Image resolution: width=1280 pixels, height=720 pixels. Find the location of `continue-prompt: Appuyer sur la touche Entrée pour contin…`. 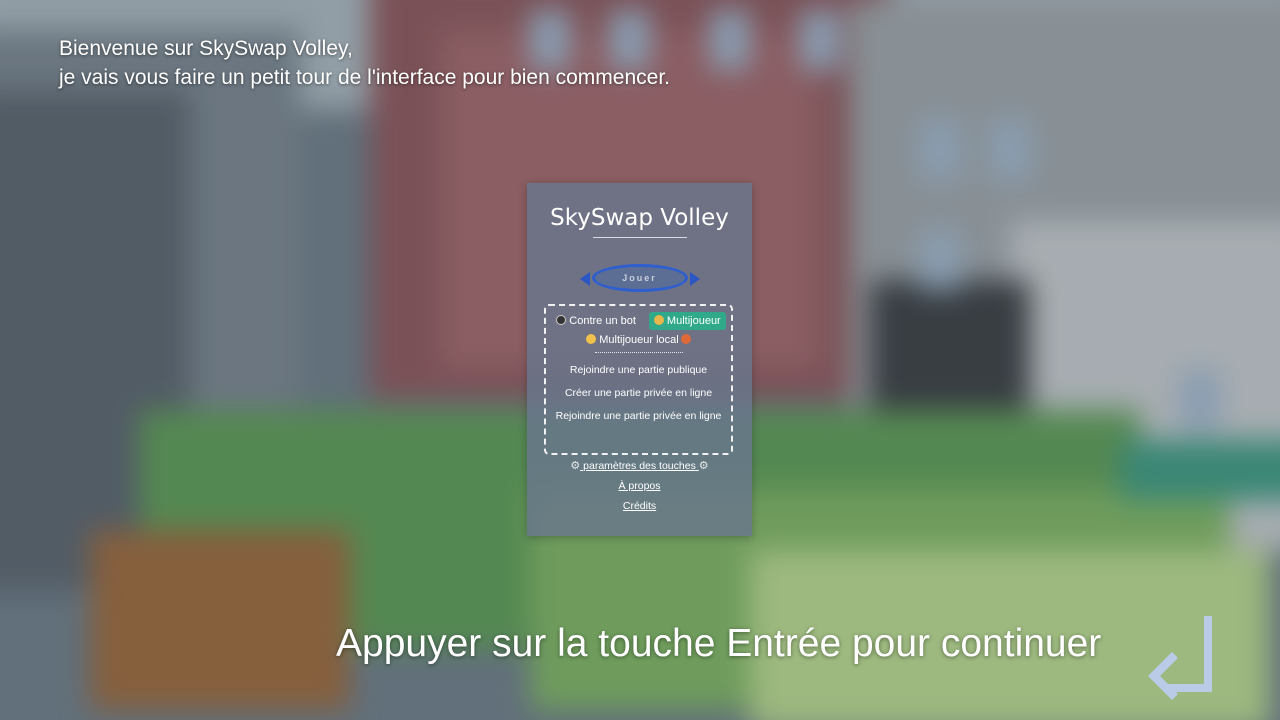

continue-prompt: Appuyer sur la touche Entrée pour contin… is located at coordinates (719, 643).